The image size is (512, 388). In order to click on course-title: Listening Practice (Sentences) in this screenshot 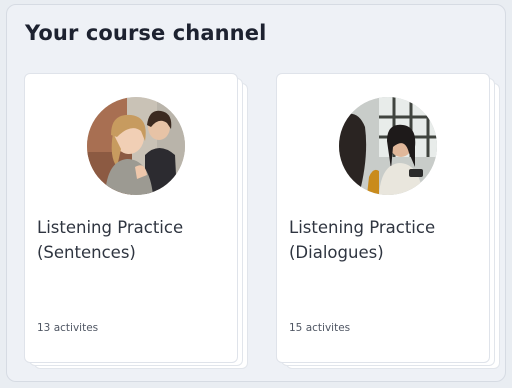, I will do `click(110, 240)`.